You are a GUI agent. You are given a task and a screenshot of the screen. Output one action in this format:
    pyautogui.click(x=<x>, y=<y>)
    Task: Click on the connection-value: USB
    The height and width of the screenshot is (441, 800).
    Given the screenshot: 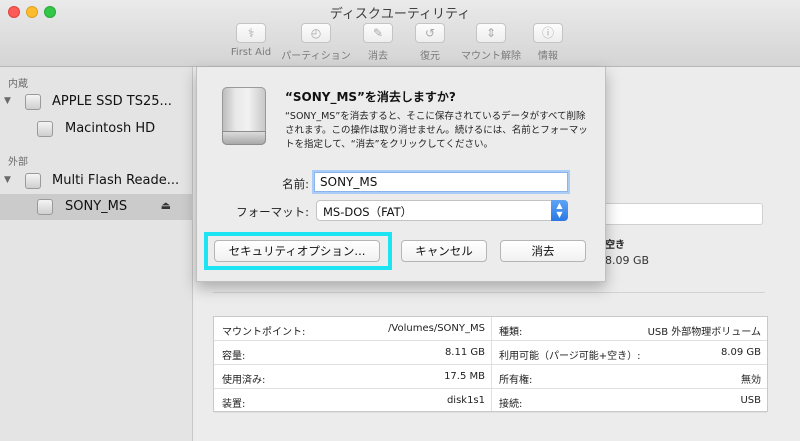 What is the action you would take?
    pyautogui.click(x=750, y=400)
    